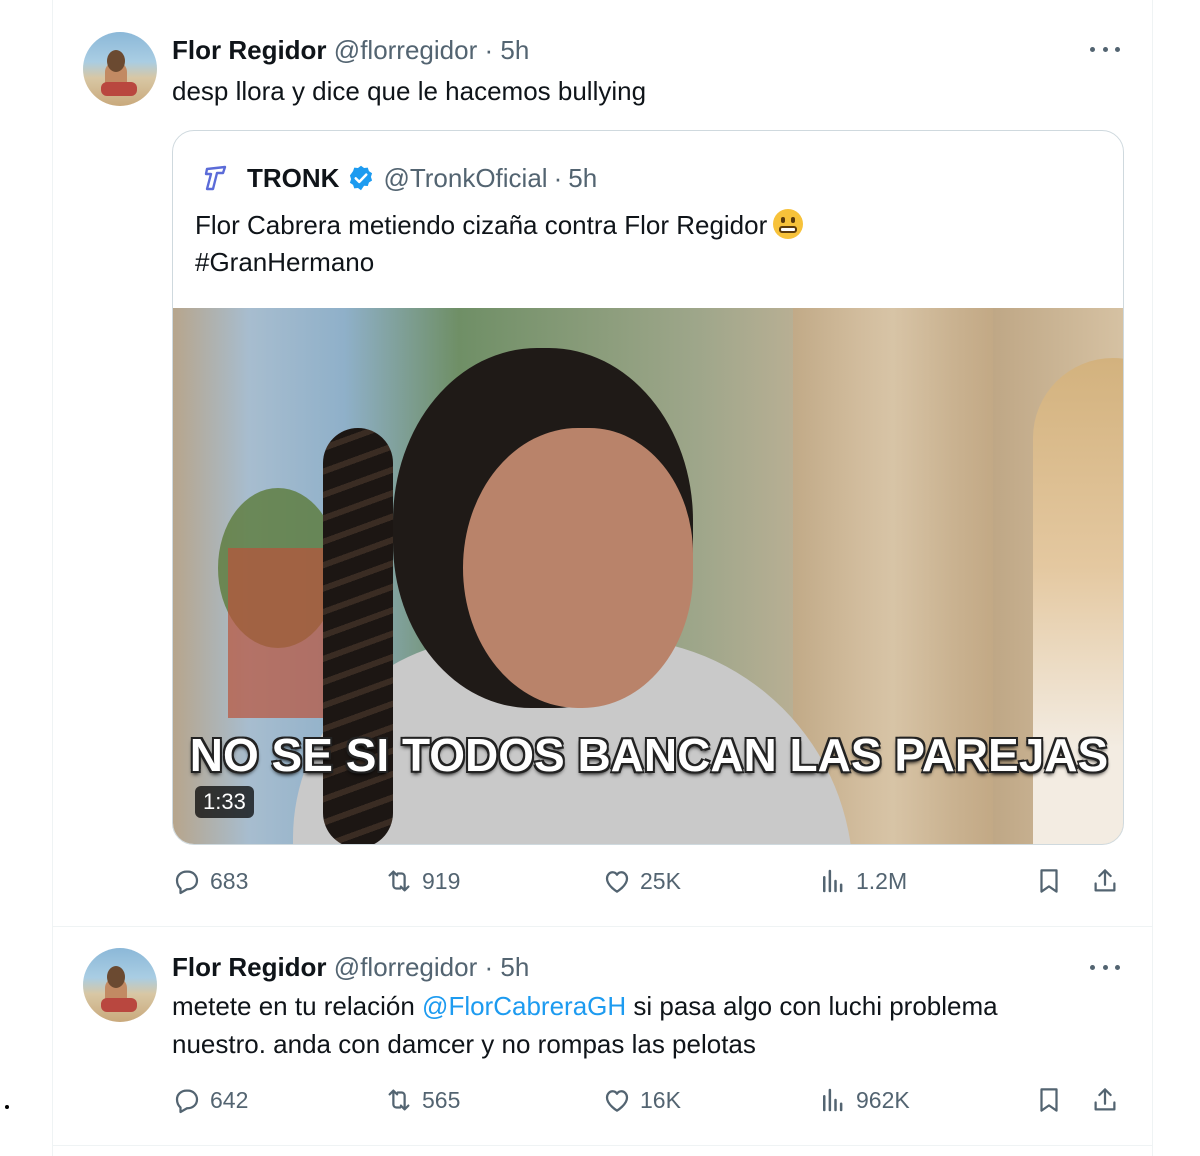 This screenshot has width=1200, height=1156. I want to click on hashtag: #GranHermano, so click(284, 262).